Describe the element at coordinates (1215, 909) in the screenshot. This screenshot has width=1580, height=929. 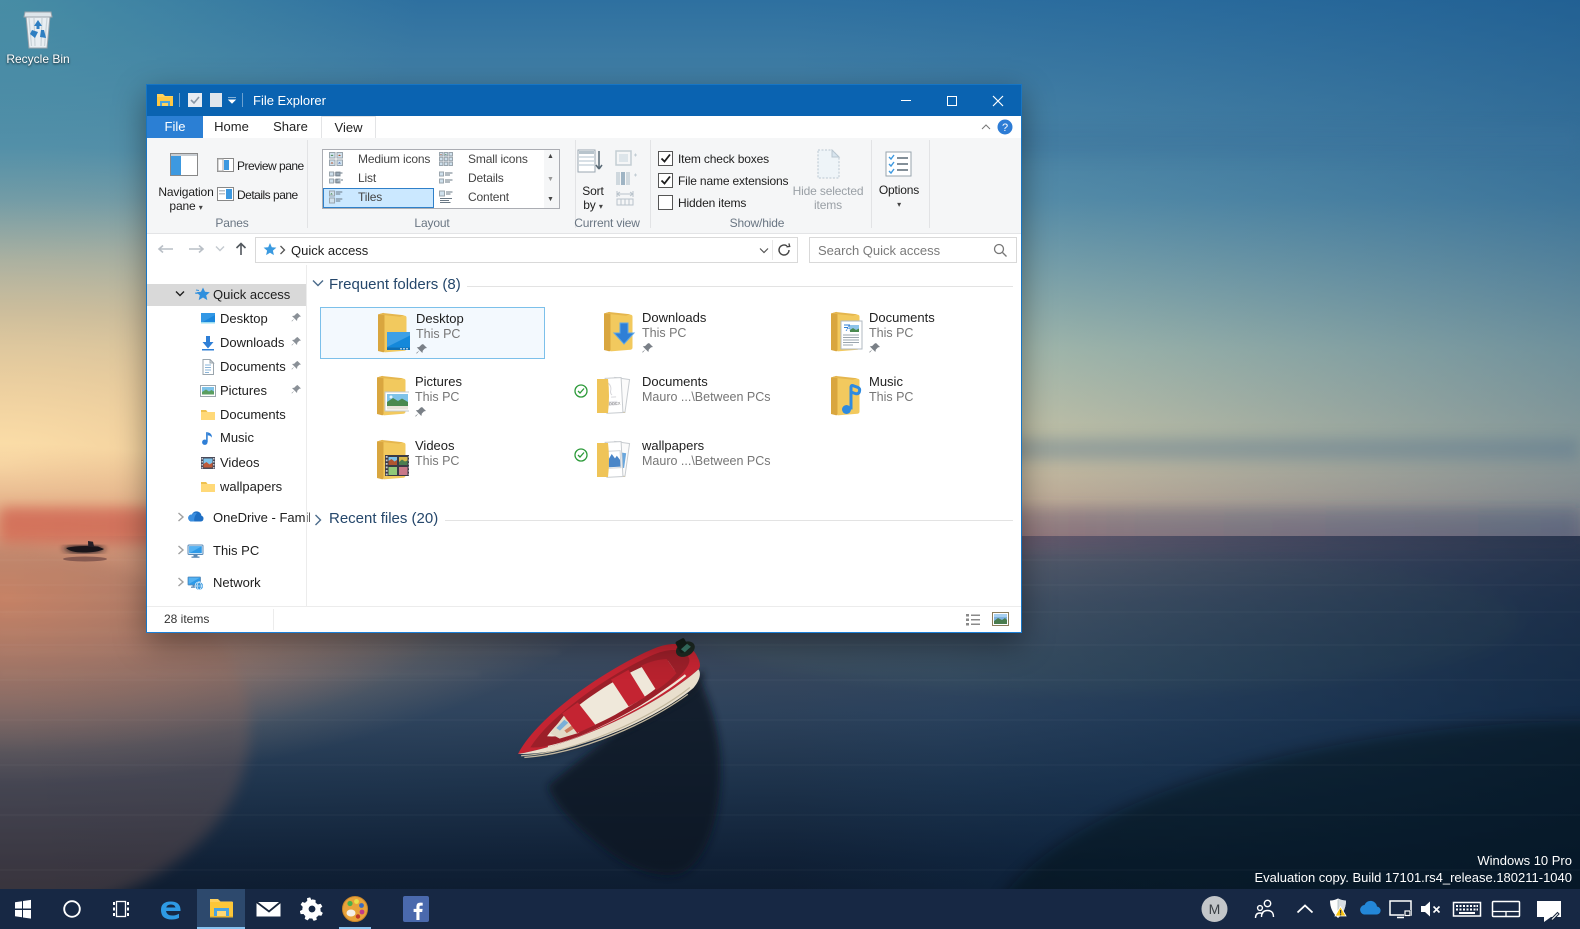
I see `svg-text: M` at that location.